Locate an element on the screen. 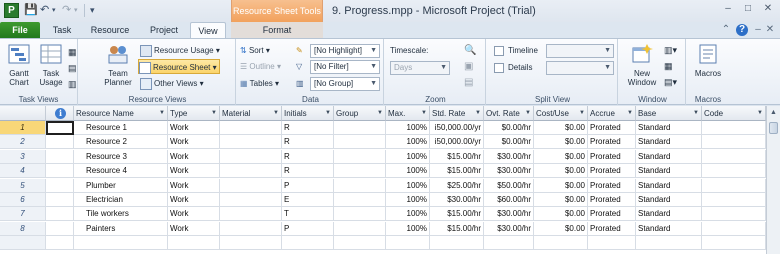  max-units-cell is located at coordinates (408, 243).